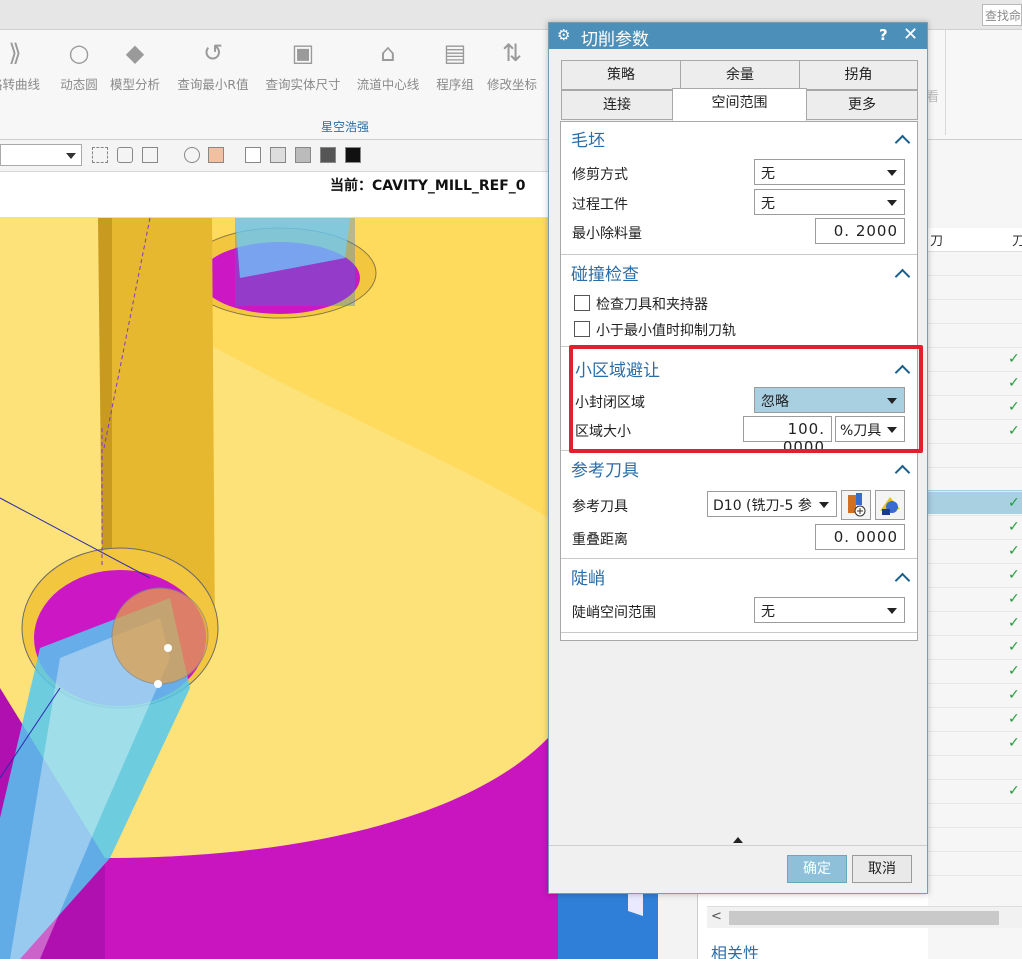 This screenshot has width=1022, height=959. I want to click on area-size-input: 100. 0000, so click(787, 436).